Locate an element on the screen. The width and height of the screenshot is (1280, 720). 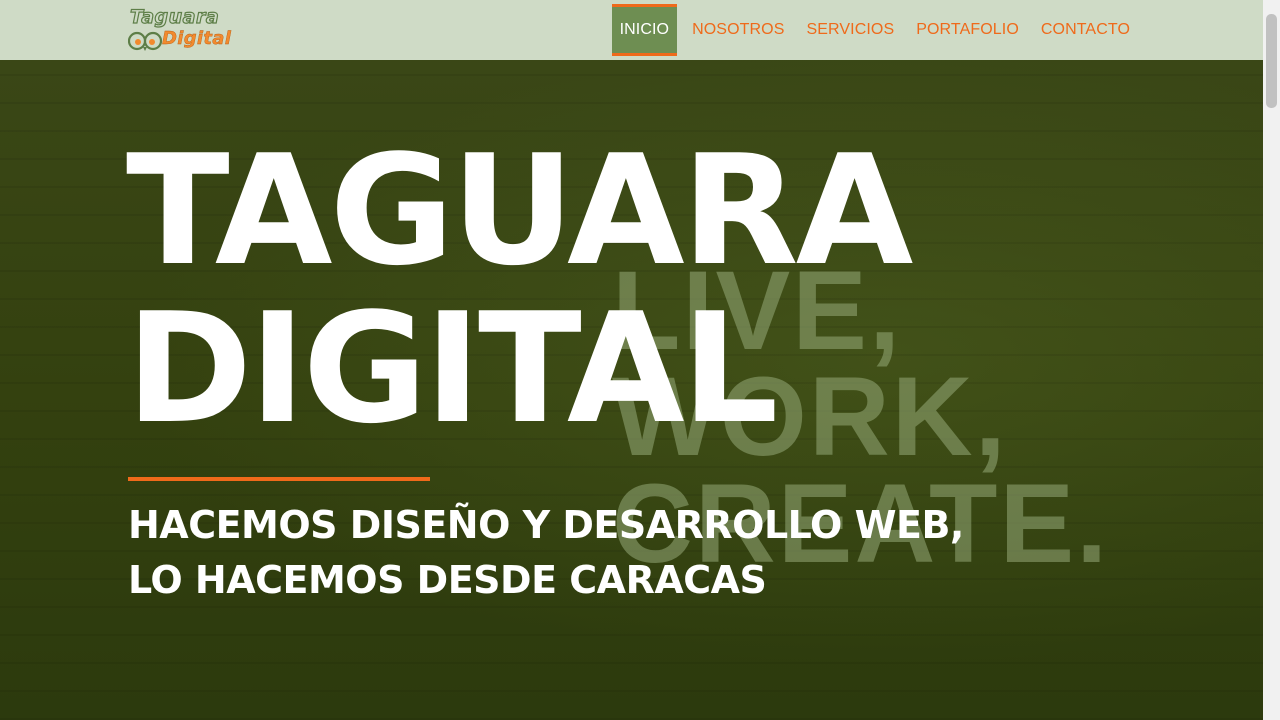
vertical-scrollbar is located at coordinates (1271, 360).